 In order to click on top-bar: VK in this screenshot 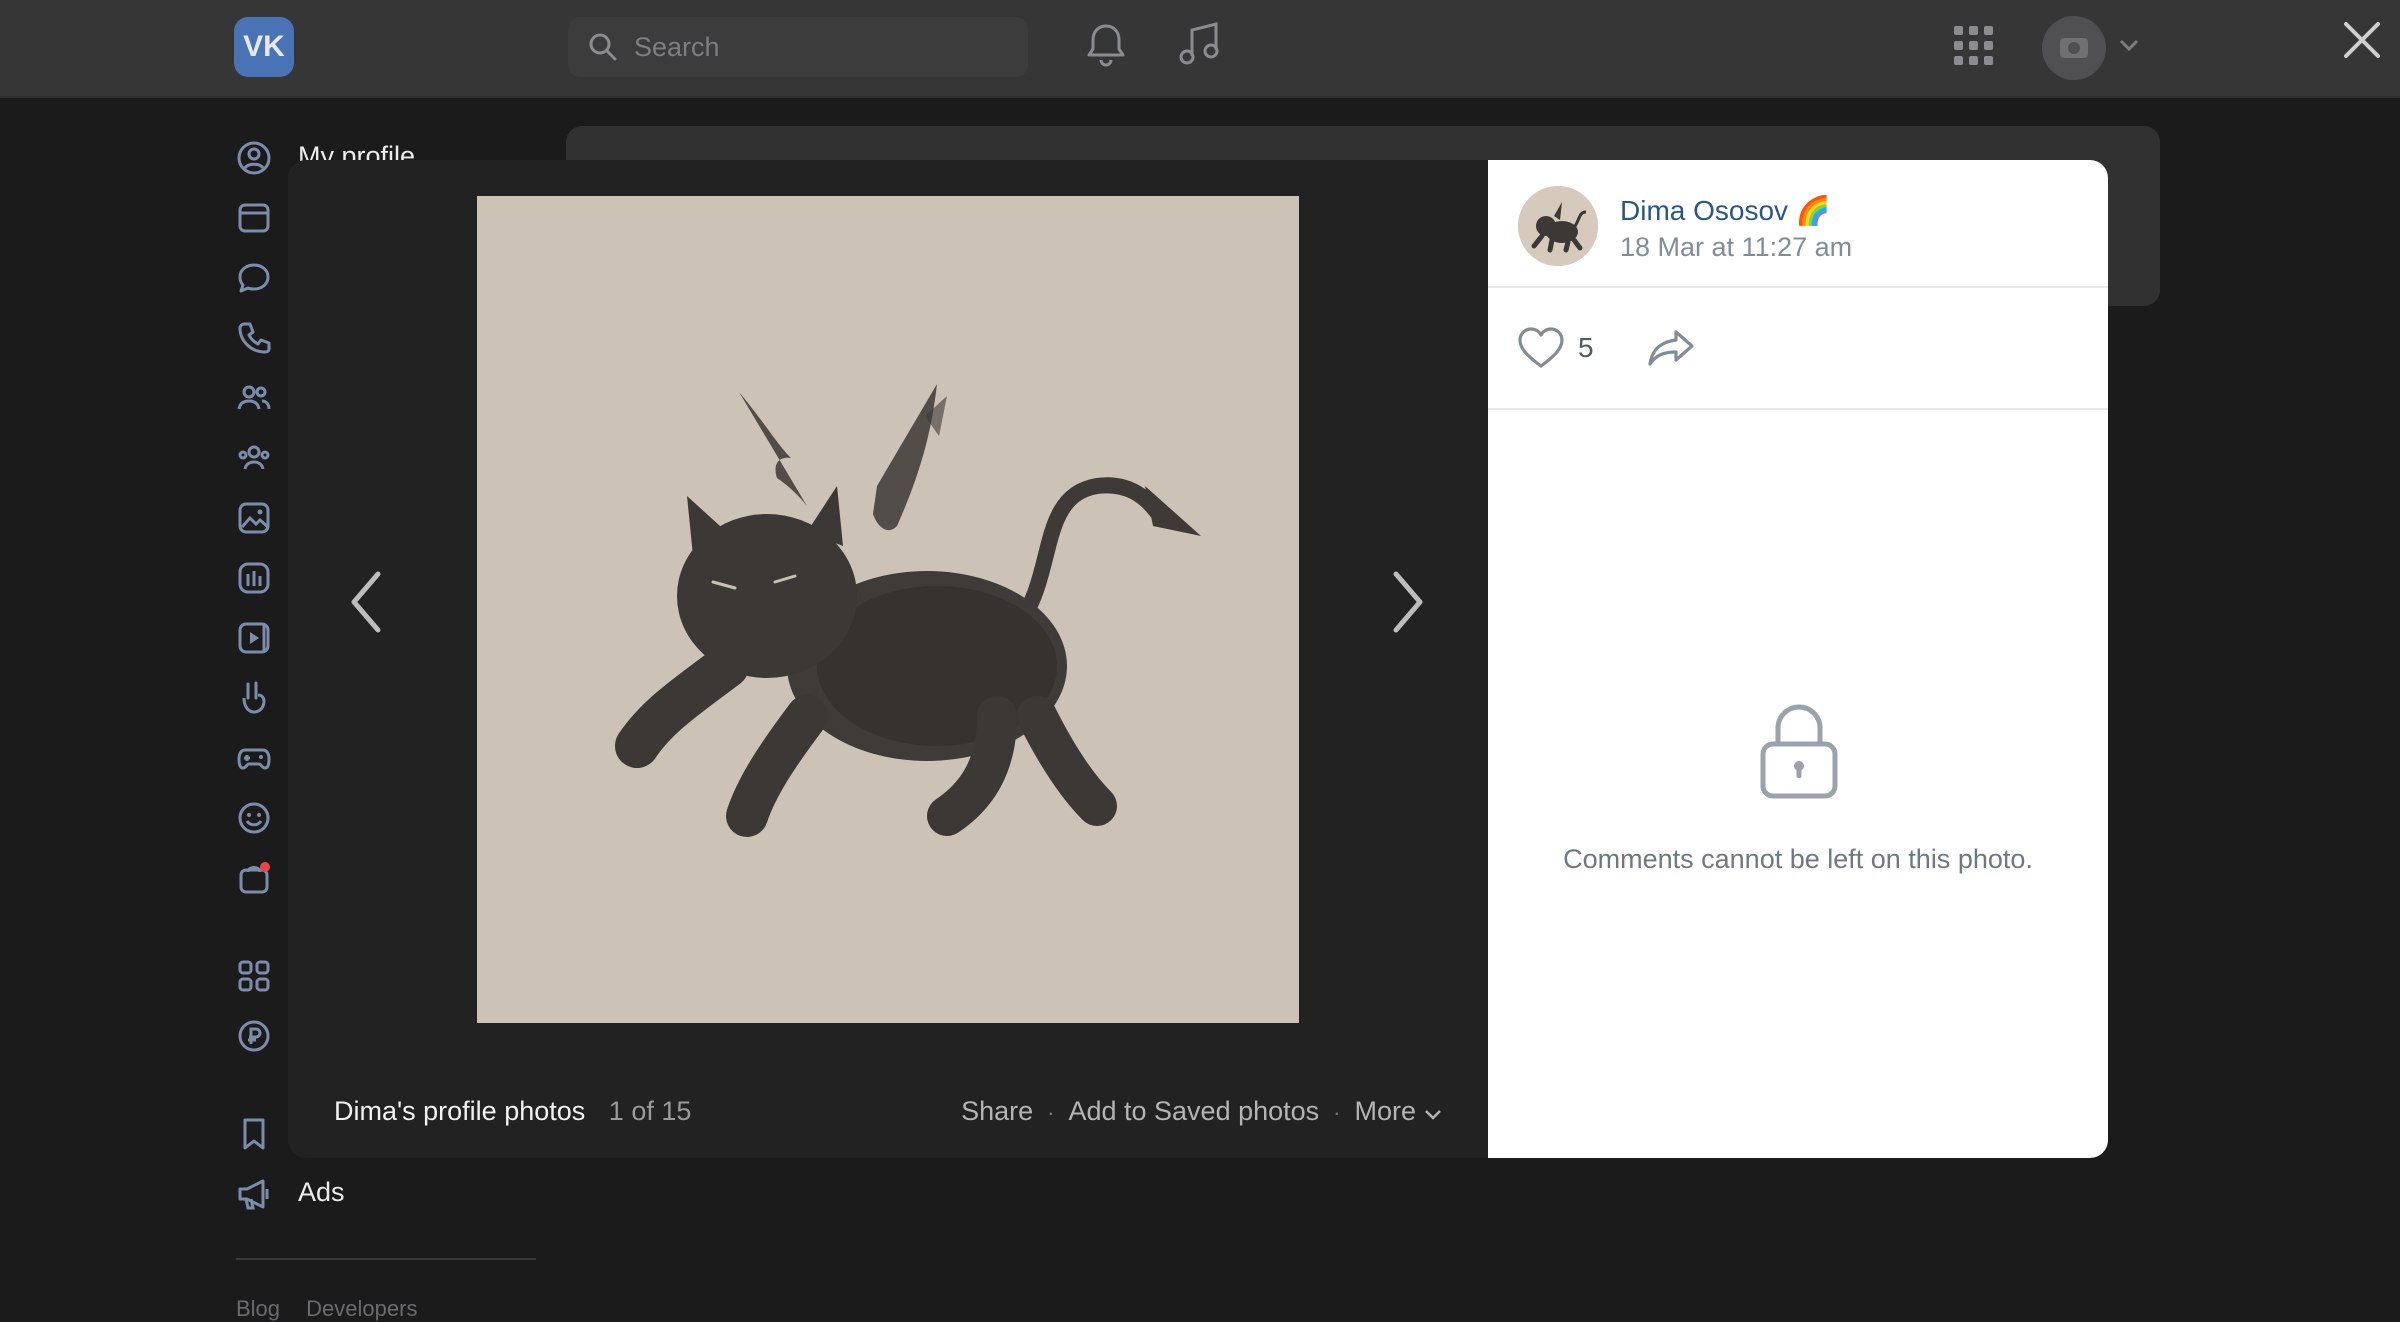, I will do `click(1200, 49)`.